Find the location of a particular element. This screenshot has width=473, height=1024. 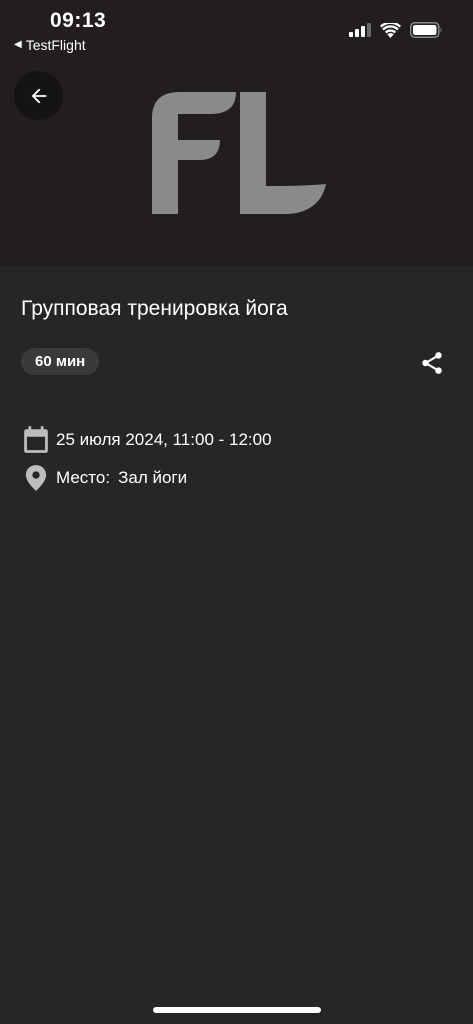

event-place-row: Место: Зал йоги is located at coordinates (104, 478).